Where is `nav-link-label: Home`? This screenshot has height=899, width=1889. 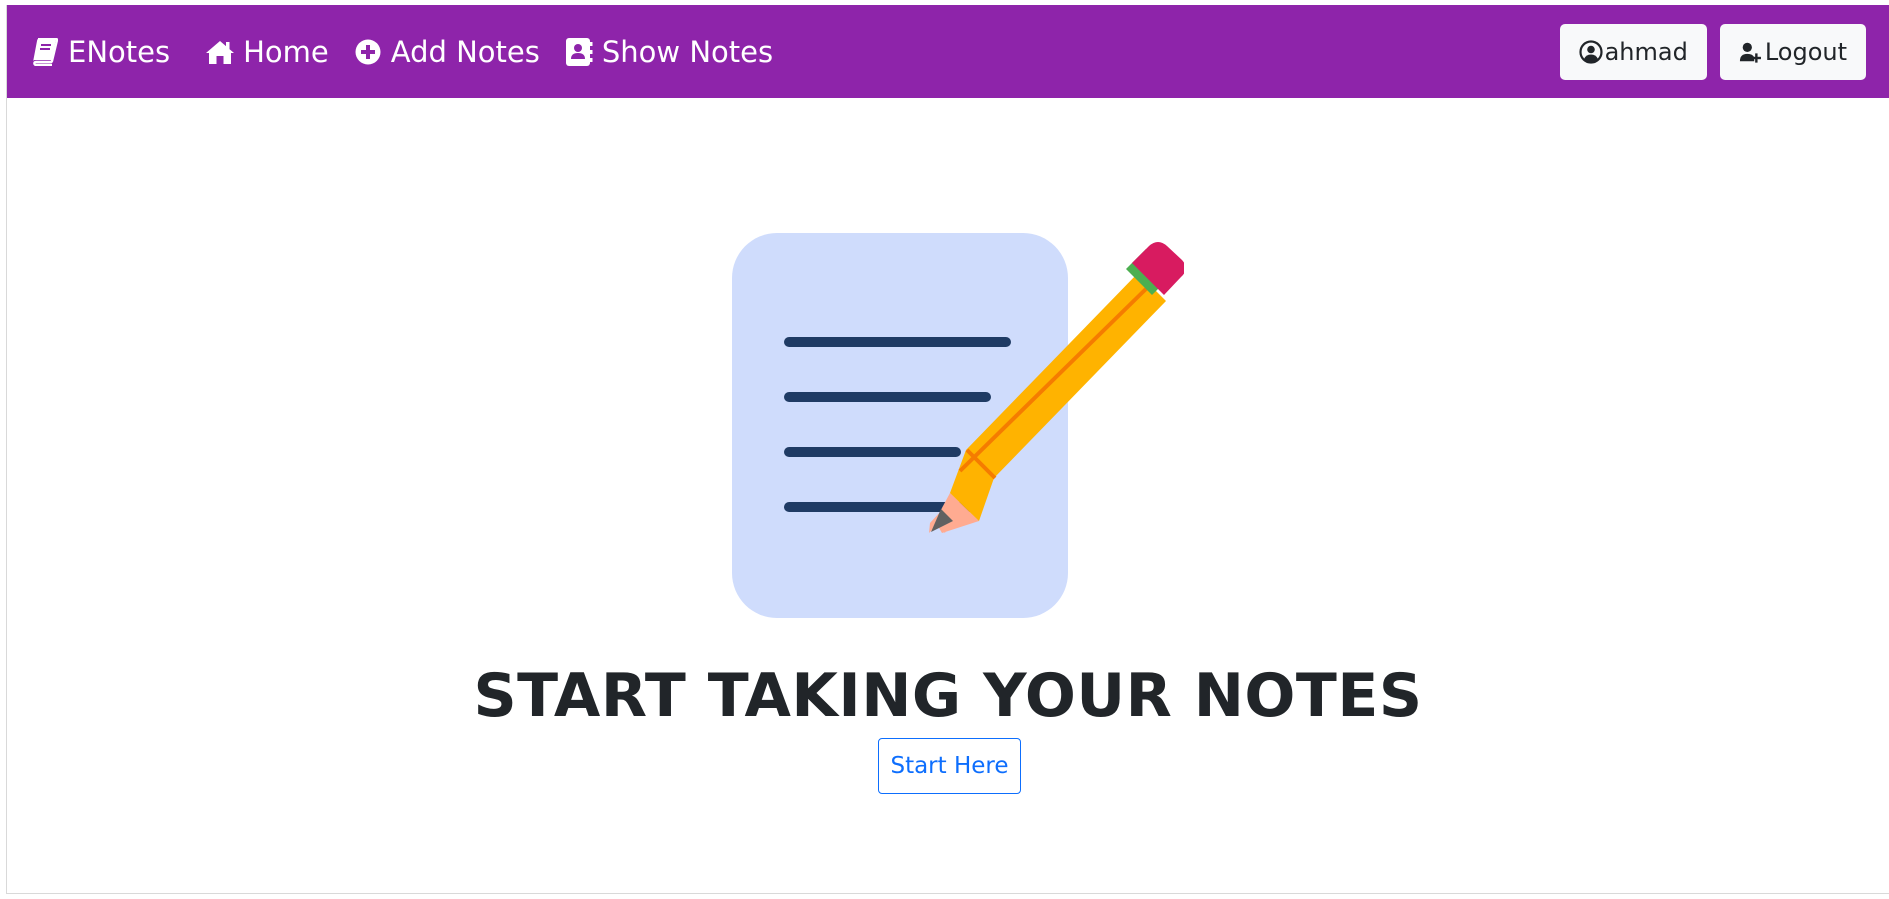 nav-link-label: Home is located at coordinates (286, 51).